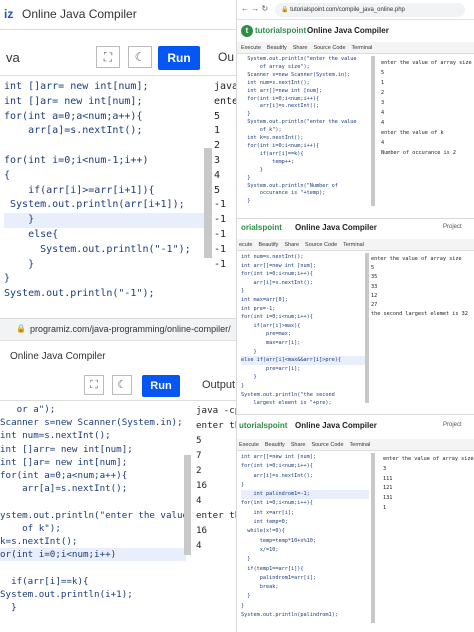 Image resolution: width=474 pixels, height=632 pixels. I want to click on editor-tabbar: ⛶ ☾ Run Output, so click(118, 386).